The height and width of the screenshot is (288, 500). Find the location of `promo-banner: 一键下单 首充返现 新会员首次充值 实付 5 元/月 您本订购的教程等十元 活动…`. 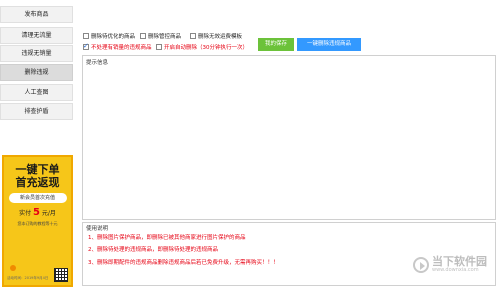

promo-banner: 一键下单 首充返现 新会员首次充值 实付 5 元/月 您本订购的教程等十元 活动… is located at coordinates (37, 221).